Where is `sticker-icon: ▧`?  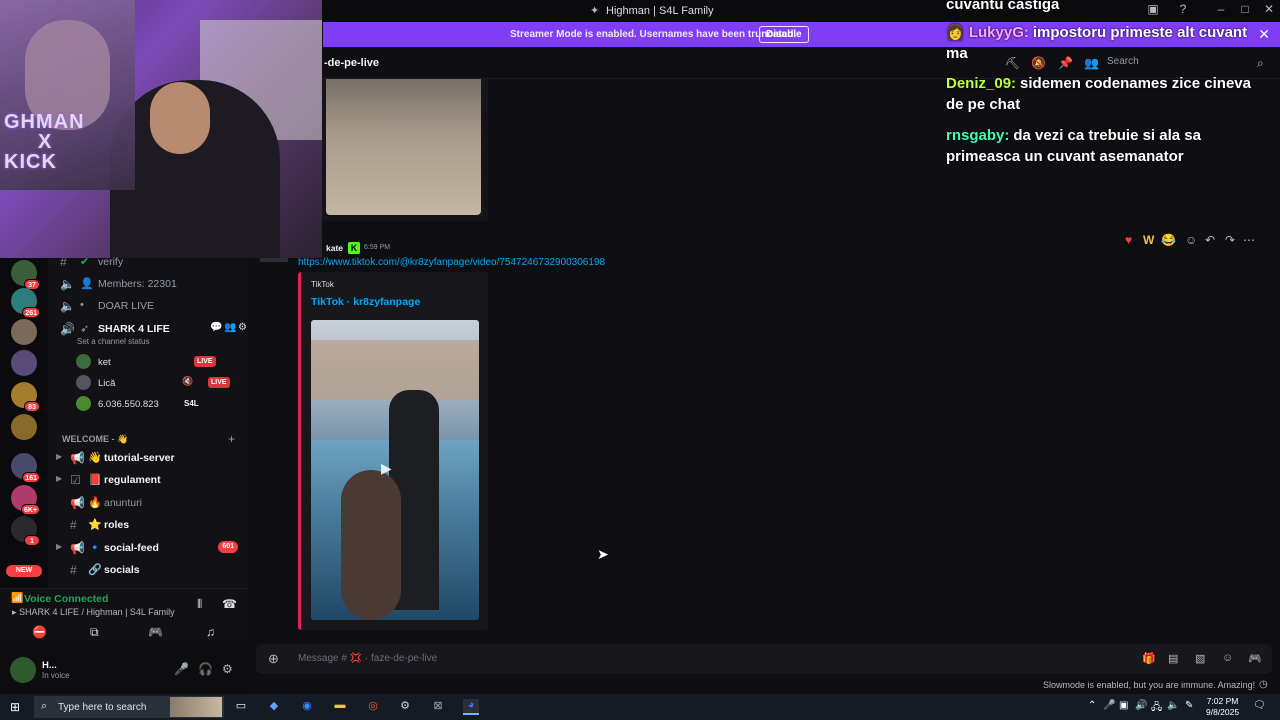 sticker-icon: ▧ is located at coordinates (1200, 658).